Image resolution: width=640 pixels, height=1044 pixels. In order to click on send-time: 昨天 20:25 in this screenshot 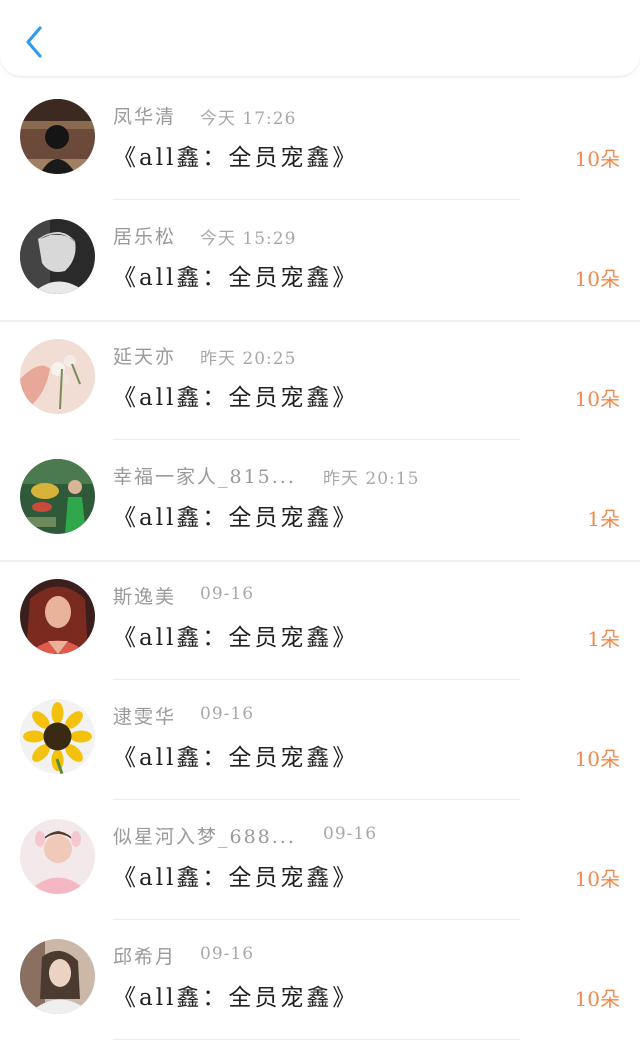, I will do `click(248, 359)`.